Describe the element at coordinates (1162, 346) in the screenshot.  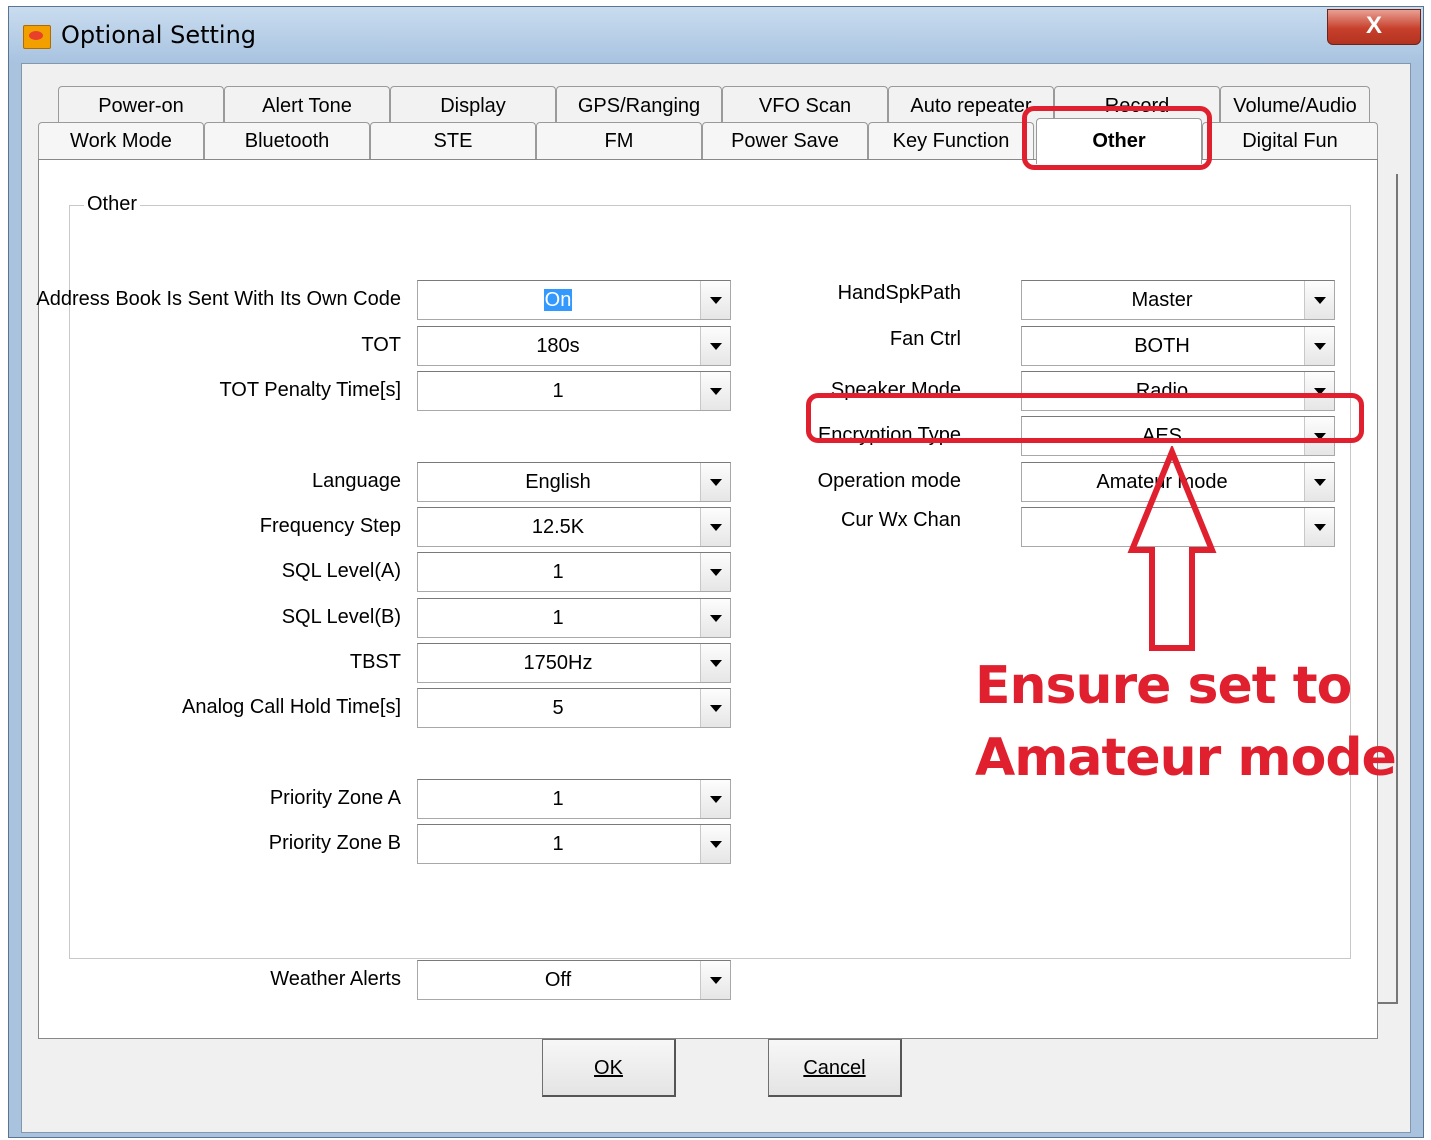
I see `combo-value: BOTH` at that location.